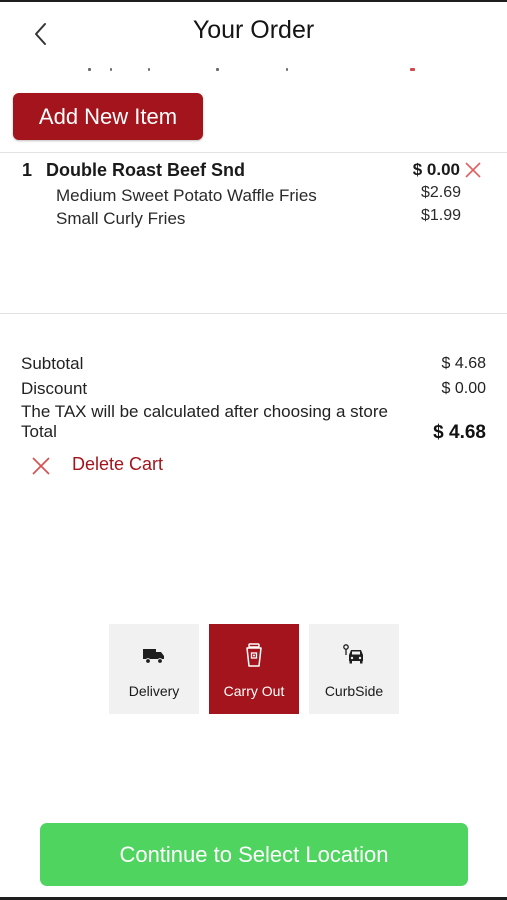  I want to click on modifier-price: $1.99, so click(440, 215).